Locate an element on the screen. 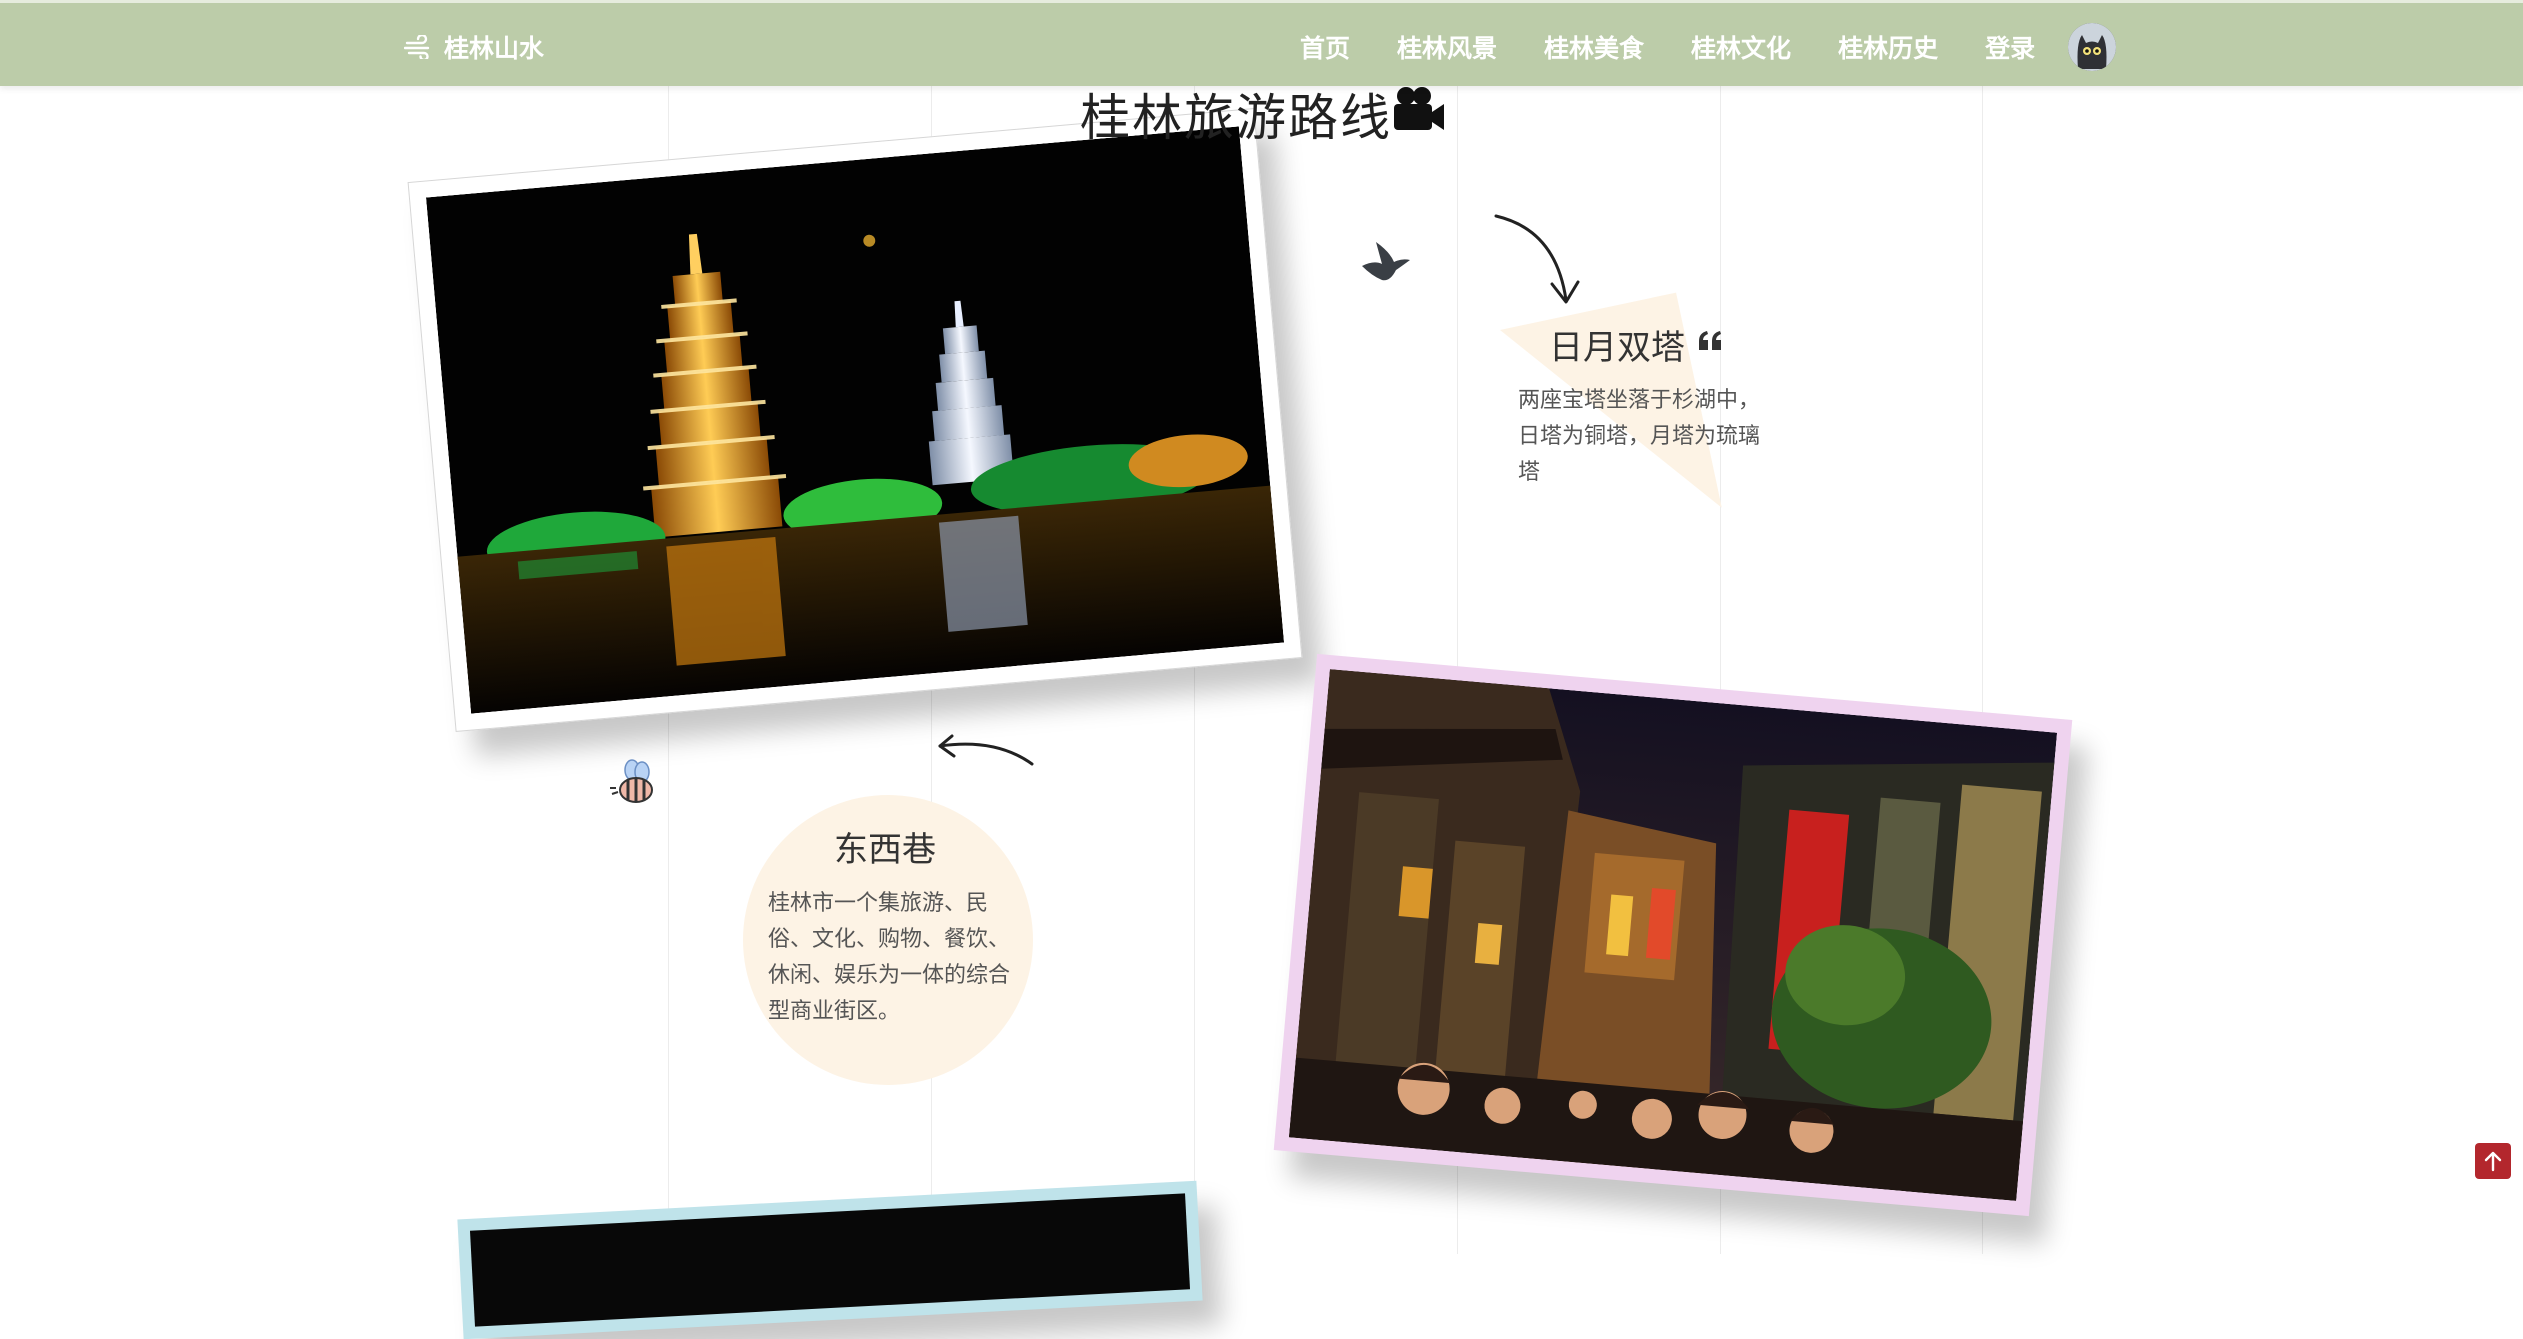 The width and height of the screenshot is (2523, 1339). camera-icon is located at coordinates (1419, 108).